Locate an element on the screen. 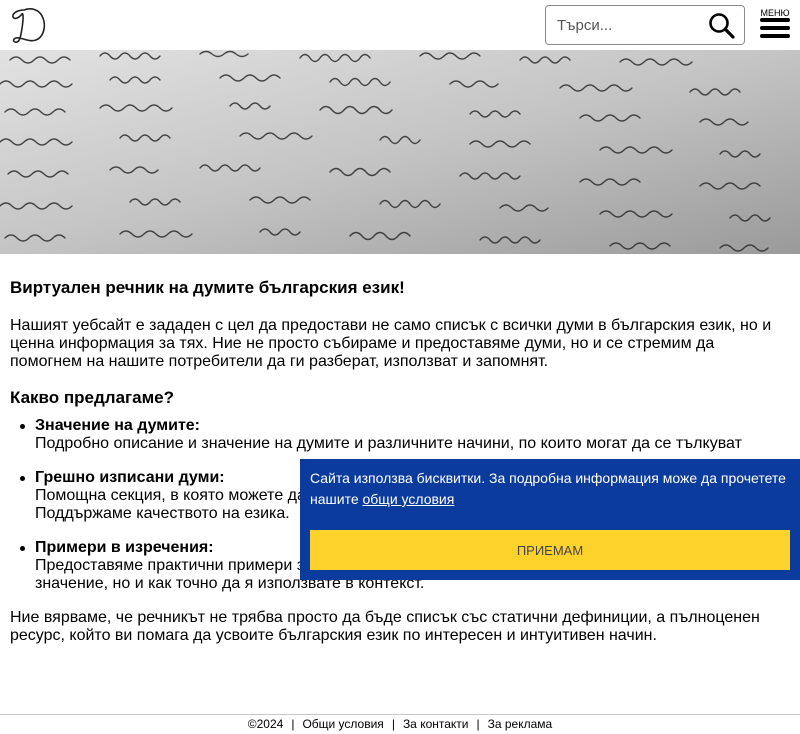  copyright: ©2024 is located at coordinates (265, 724).